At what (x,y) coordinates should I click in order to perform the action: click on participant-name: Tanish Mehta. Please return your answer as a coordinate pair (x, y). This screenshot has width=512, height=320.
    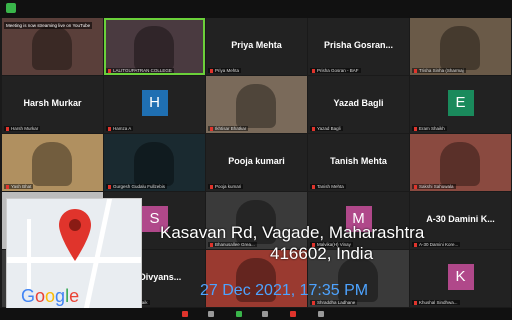
    Looking at the image, I should click on (358, 161).